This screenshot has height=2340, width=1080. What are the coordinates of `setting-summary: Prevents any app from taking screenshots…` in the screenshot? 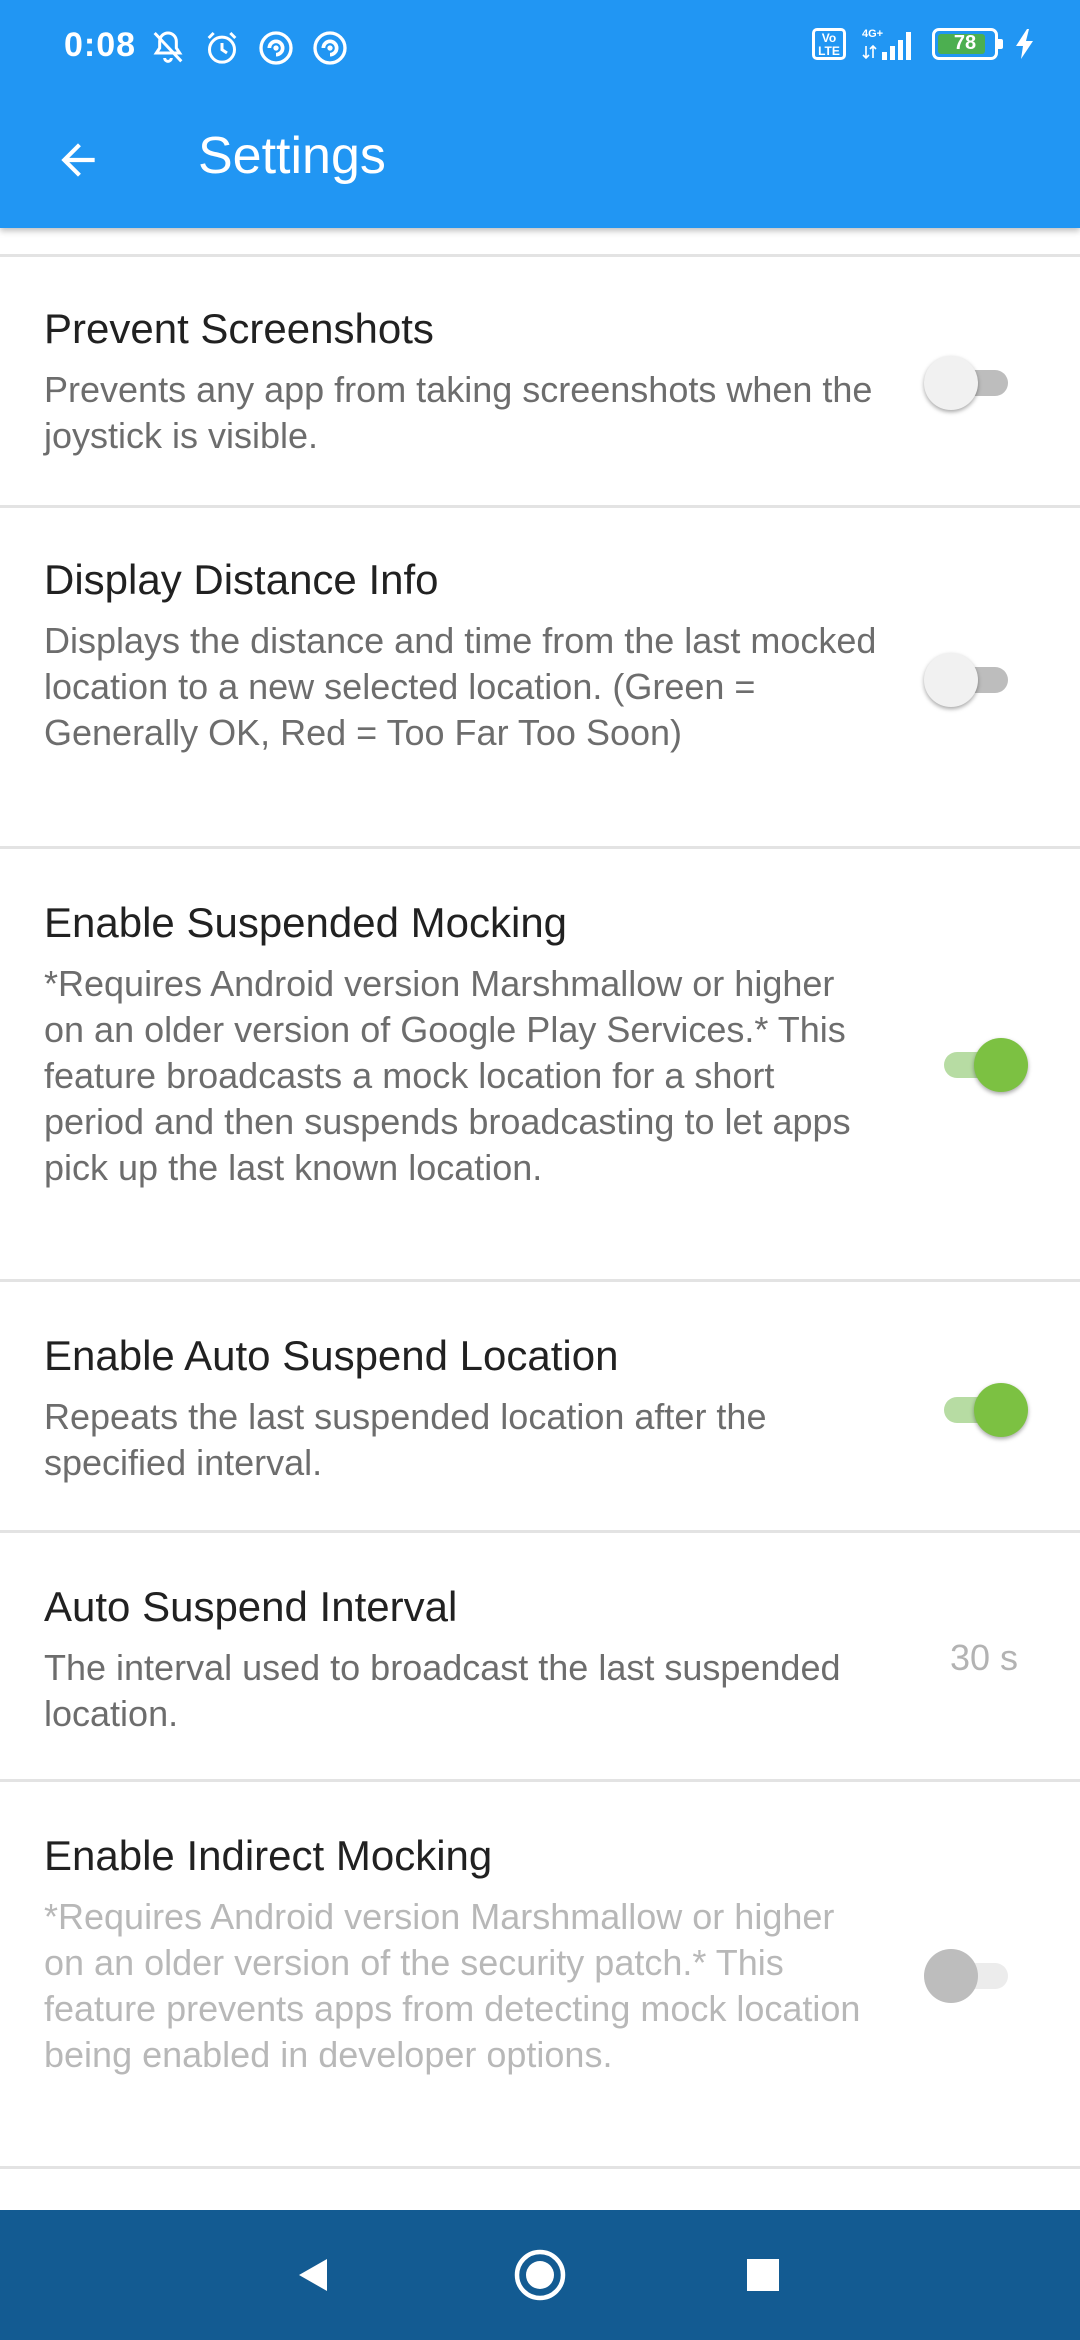 It's located at (458, 412).